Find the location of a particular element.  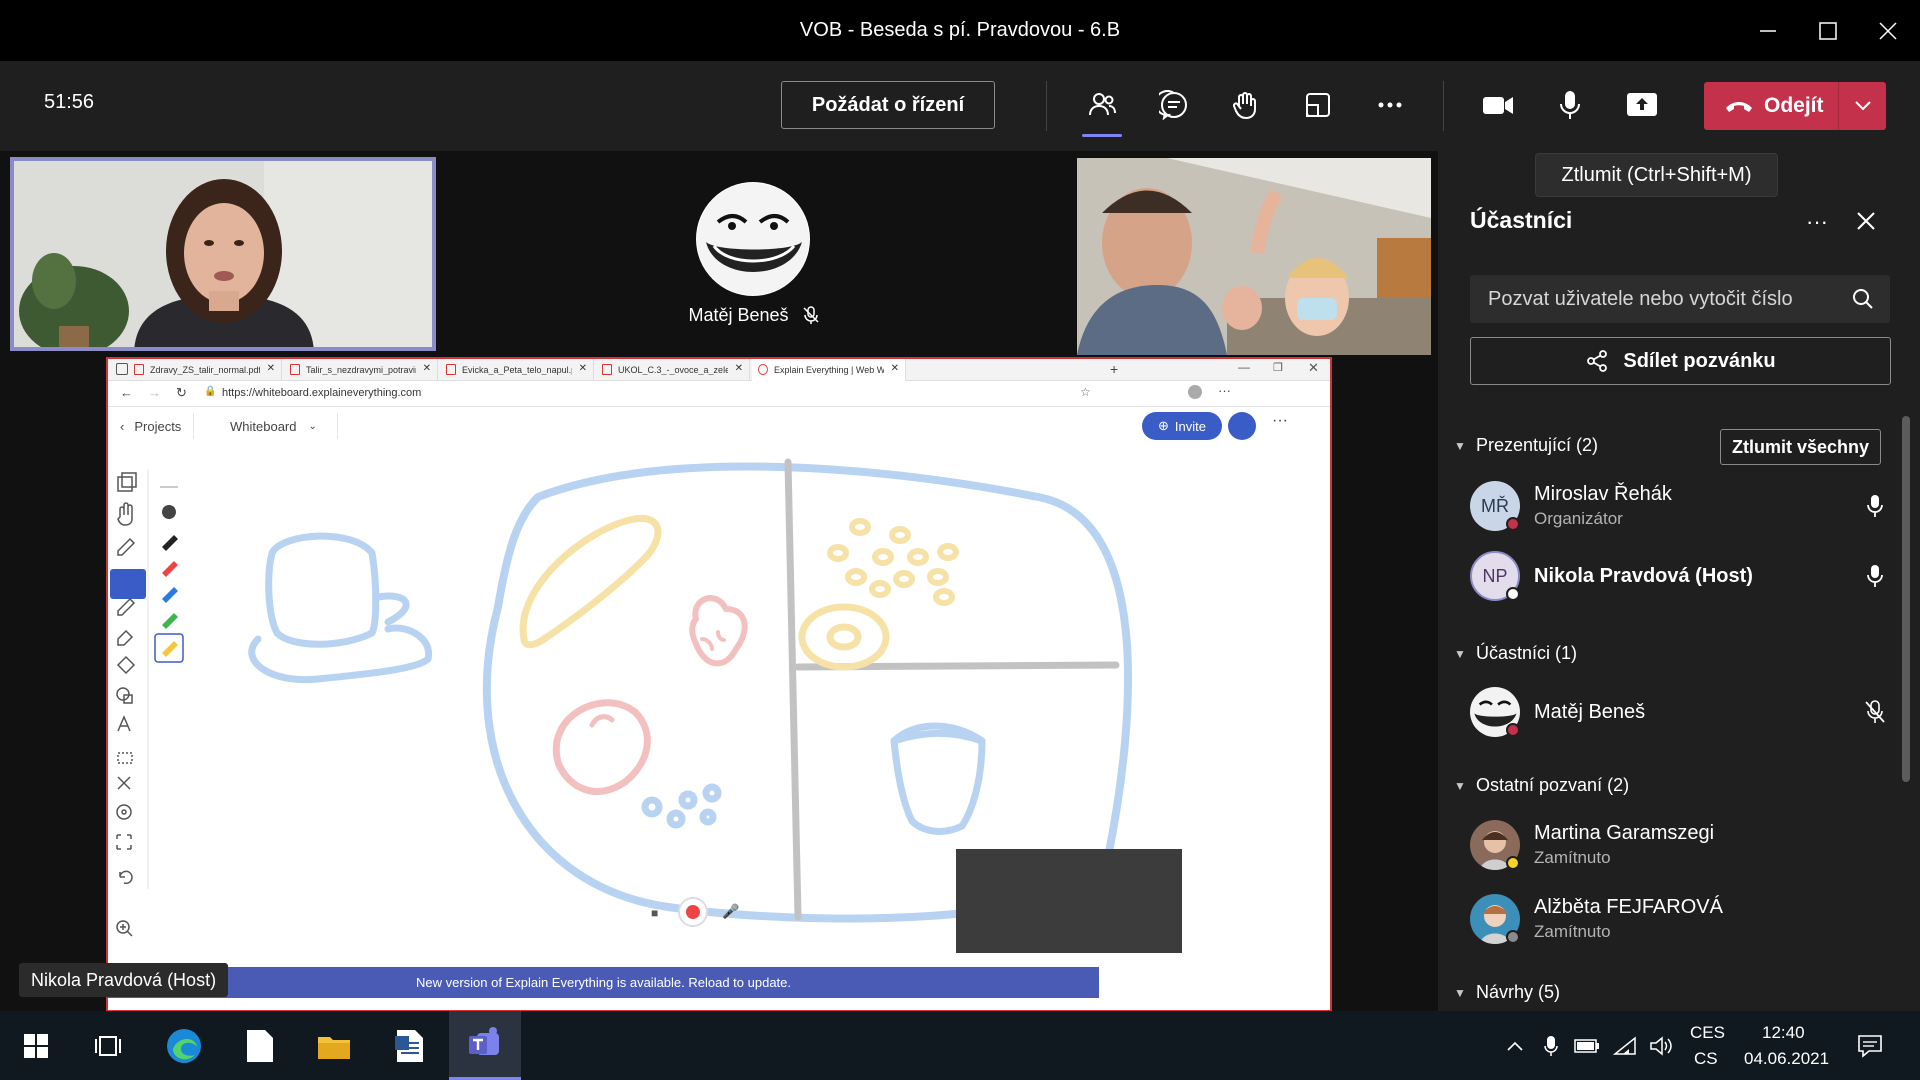

browser-tab: Zdravy_ZS_talir_normal.pdf ✕ is located at coordinates (205, 370).